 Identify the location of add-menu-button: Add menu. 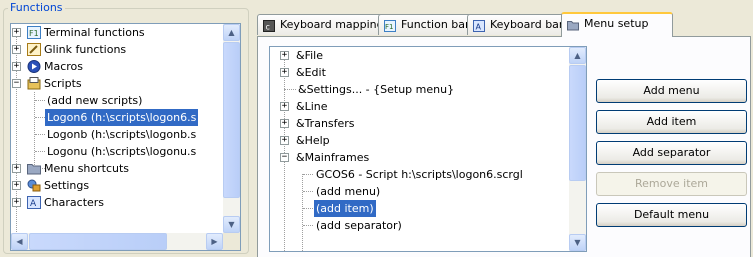
(671, 91).